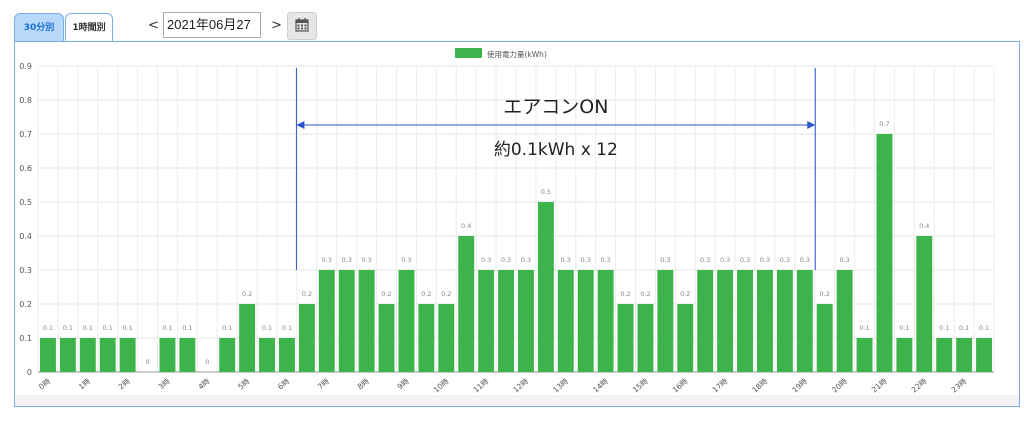  Describe the element at coordinates (29, 372) in the screenshot. I see `y-tick-label: 0` at that location.